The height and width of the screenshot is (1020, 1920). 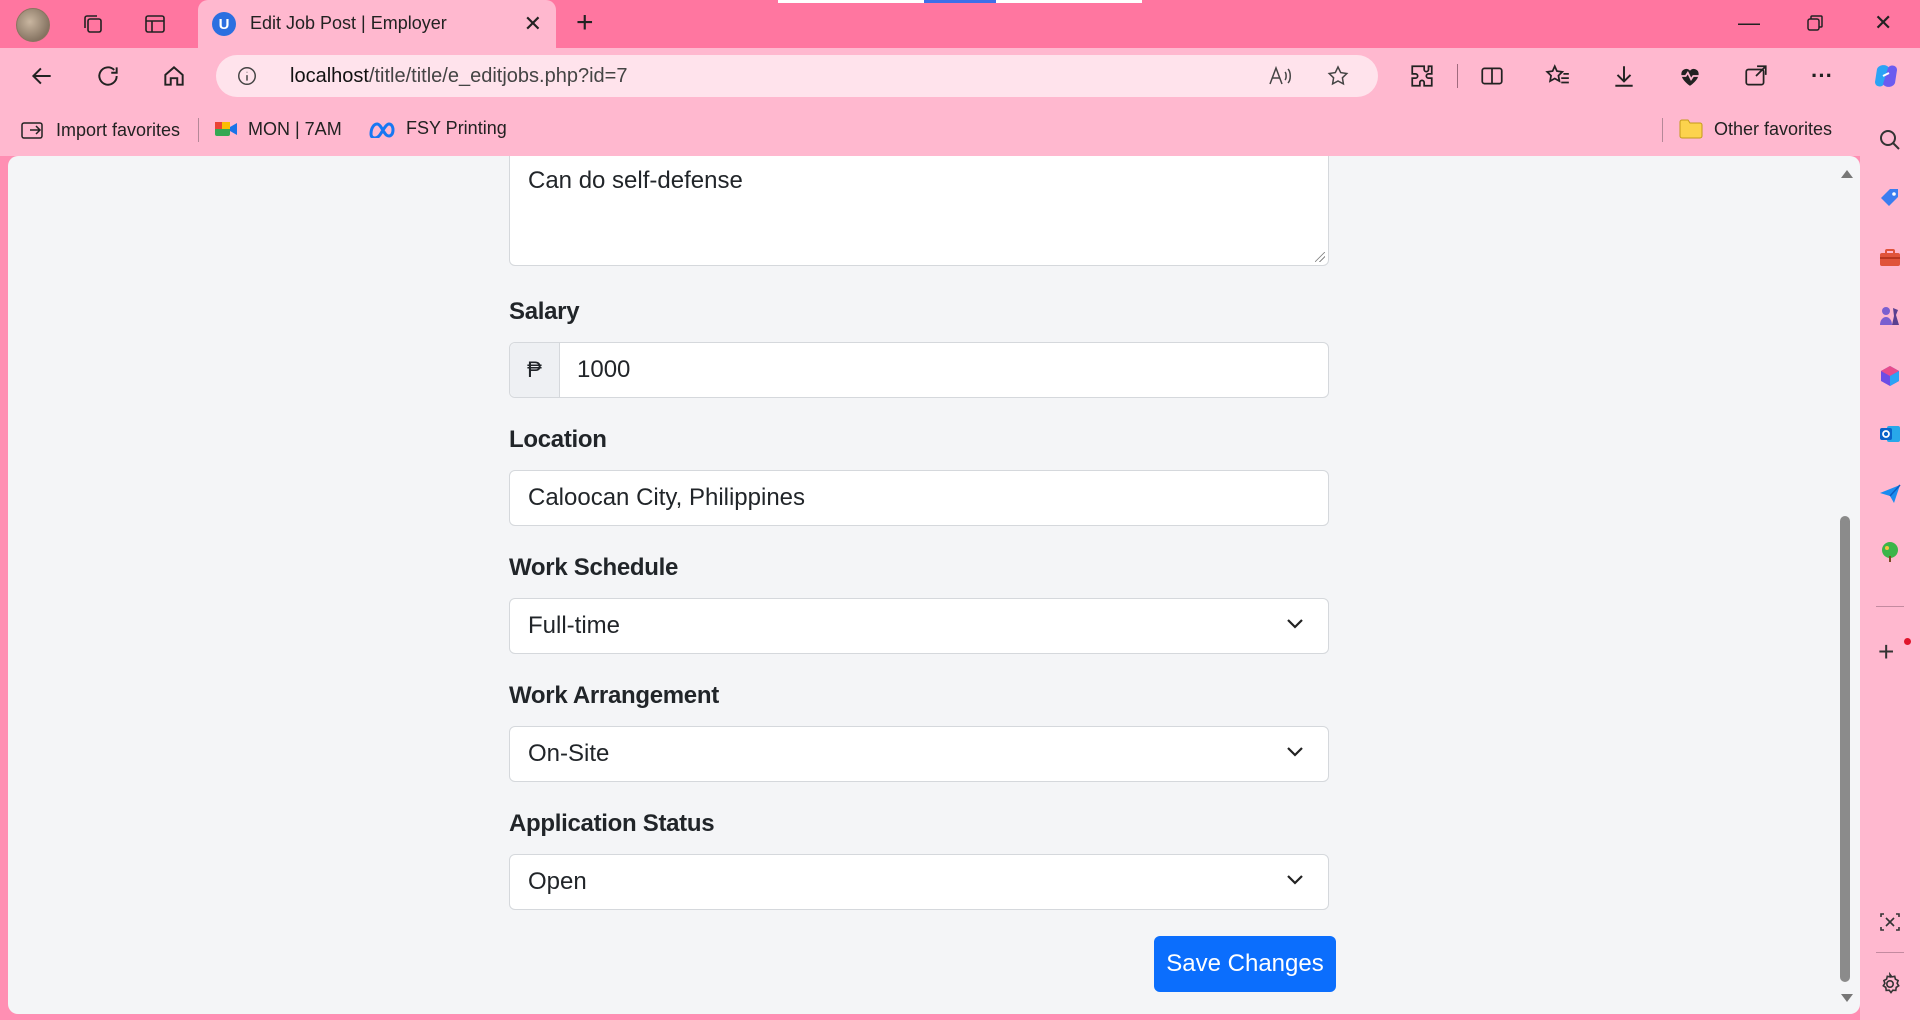 What do you see at coordinates (1281, 78) in the screenshot?
I see `read-aloud-icon` at bounding box center [1281, 78].